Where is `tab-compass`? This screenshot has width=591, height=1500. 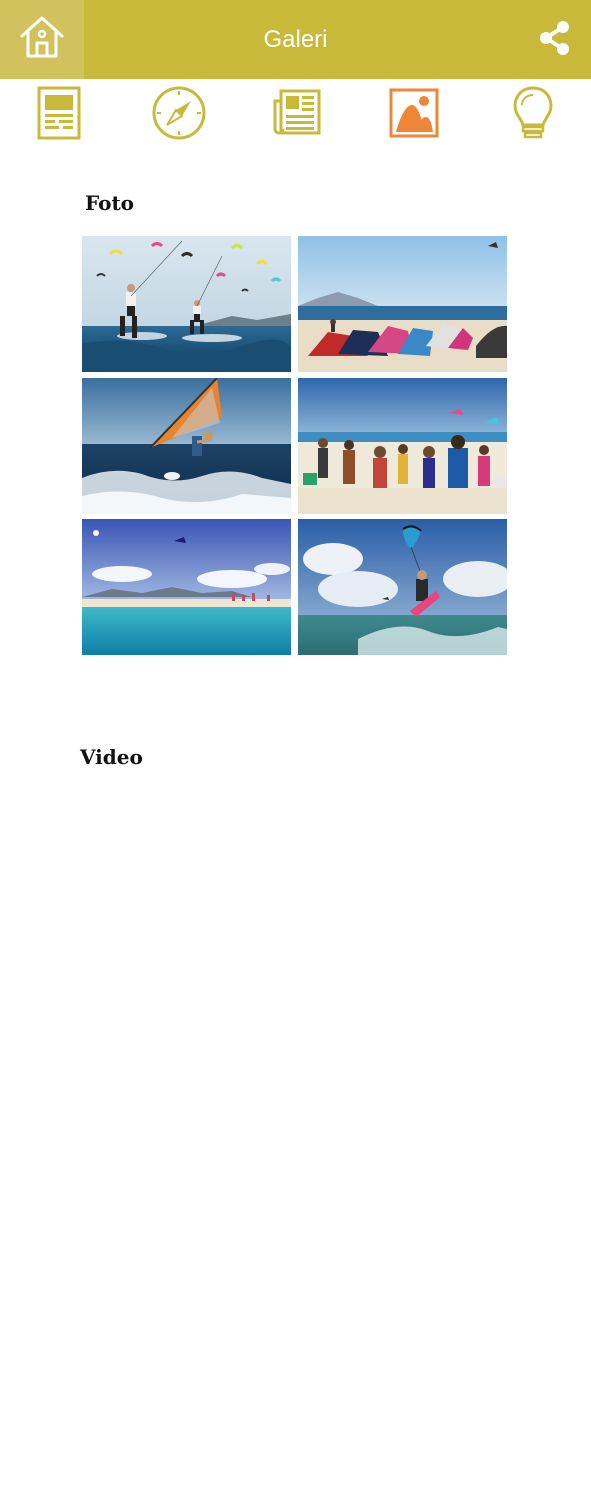
tab-compass is located at coordinates (179, 115).